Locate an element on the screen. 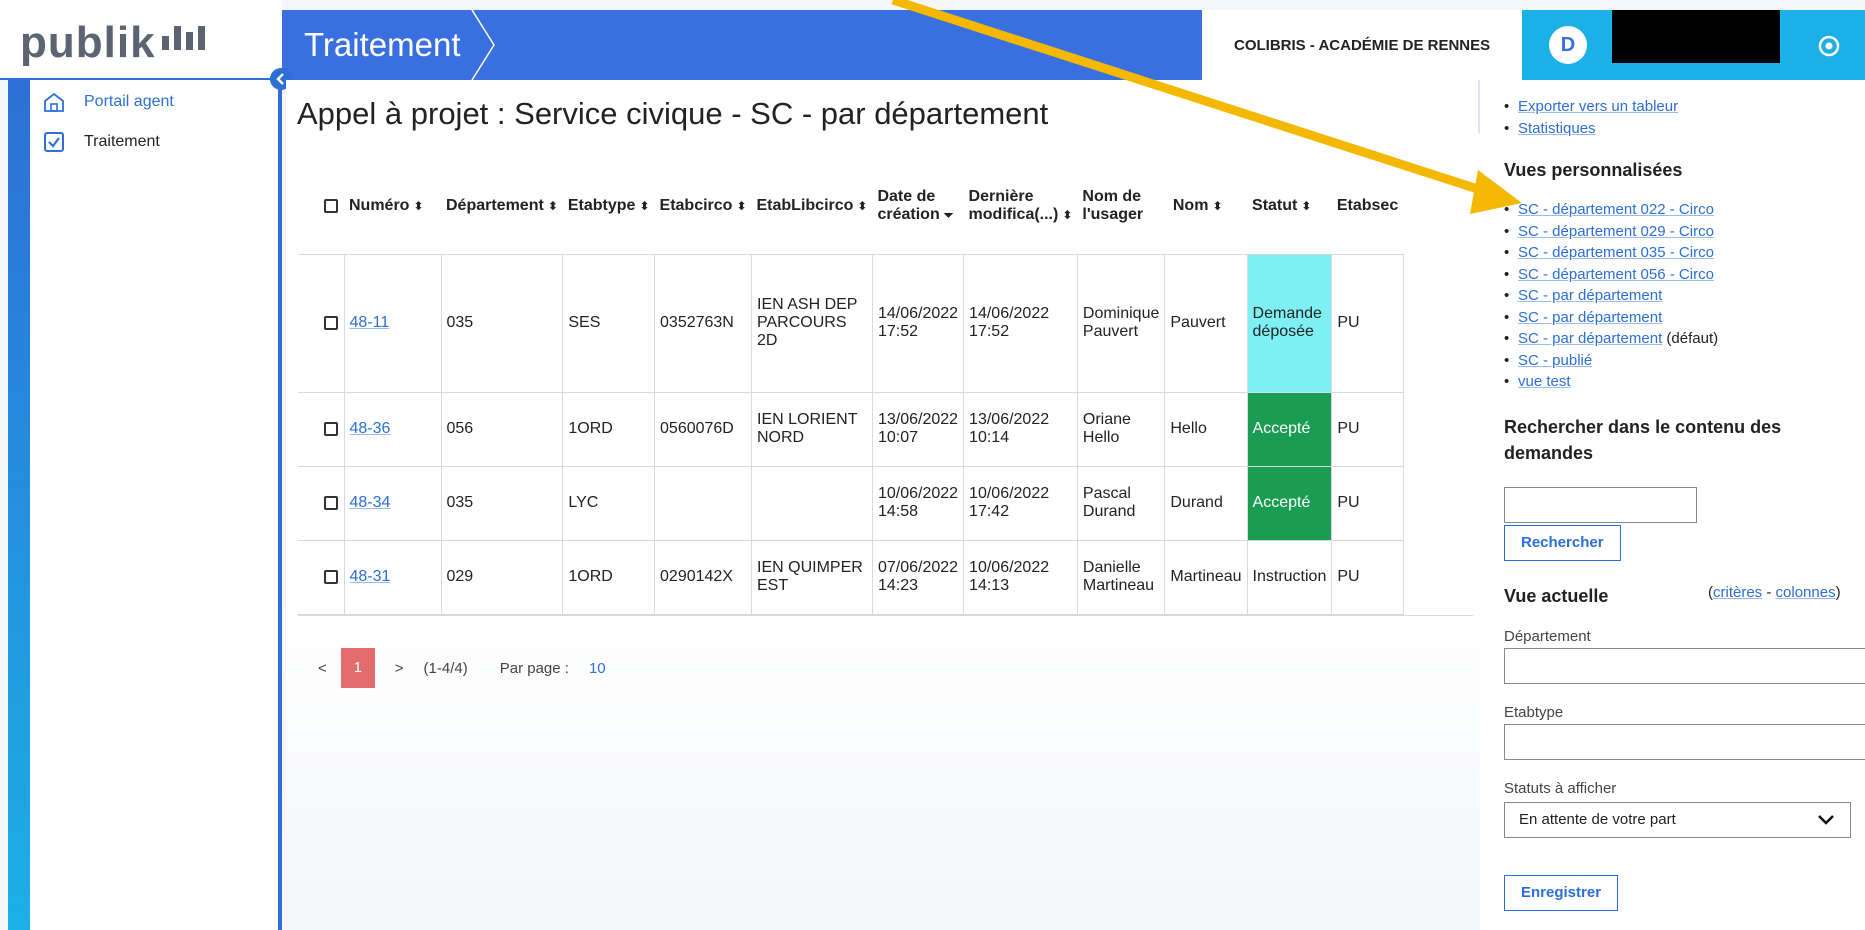  search-input is located at coordinates (1600, 505).